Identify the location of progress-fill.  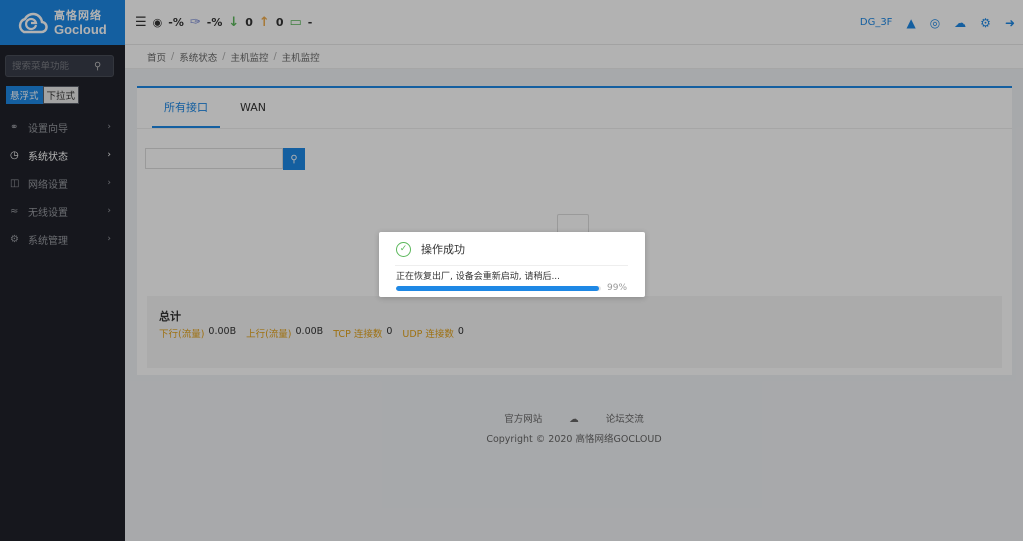
(497, 288).